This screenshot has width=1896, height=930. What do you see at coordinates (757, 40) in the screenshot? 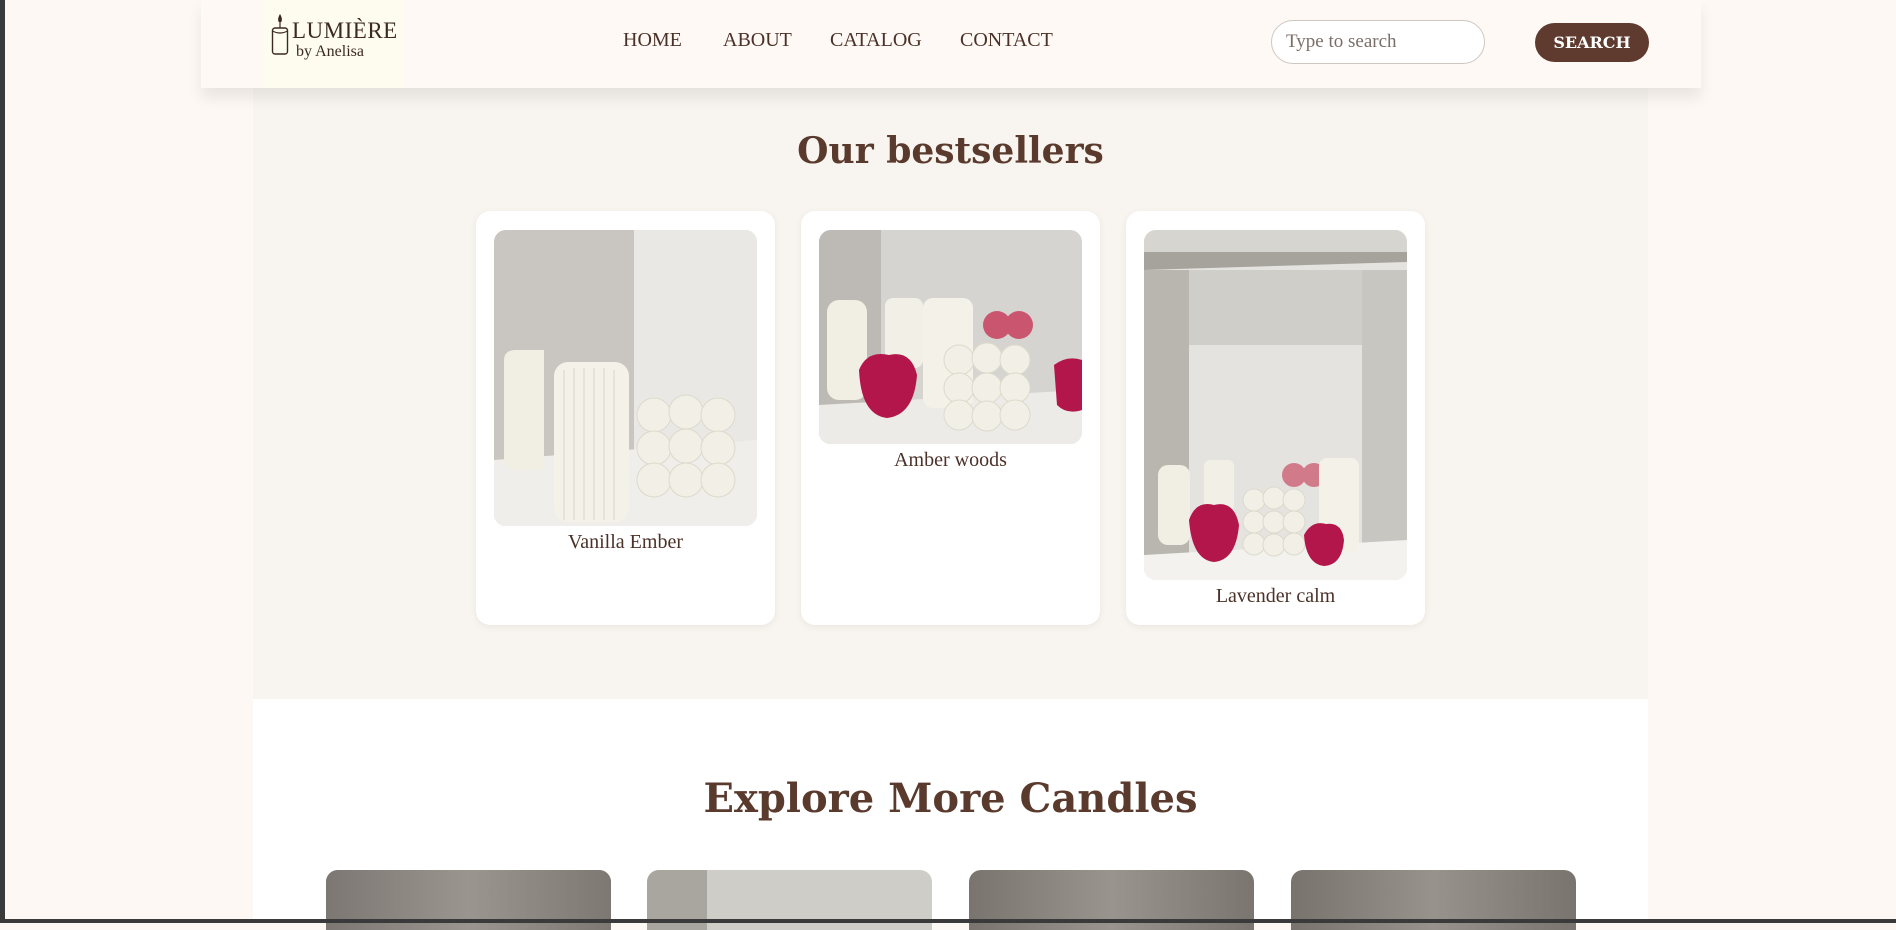
I see `nav-about: ABOUT` at bounding box center [757, 40].